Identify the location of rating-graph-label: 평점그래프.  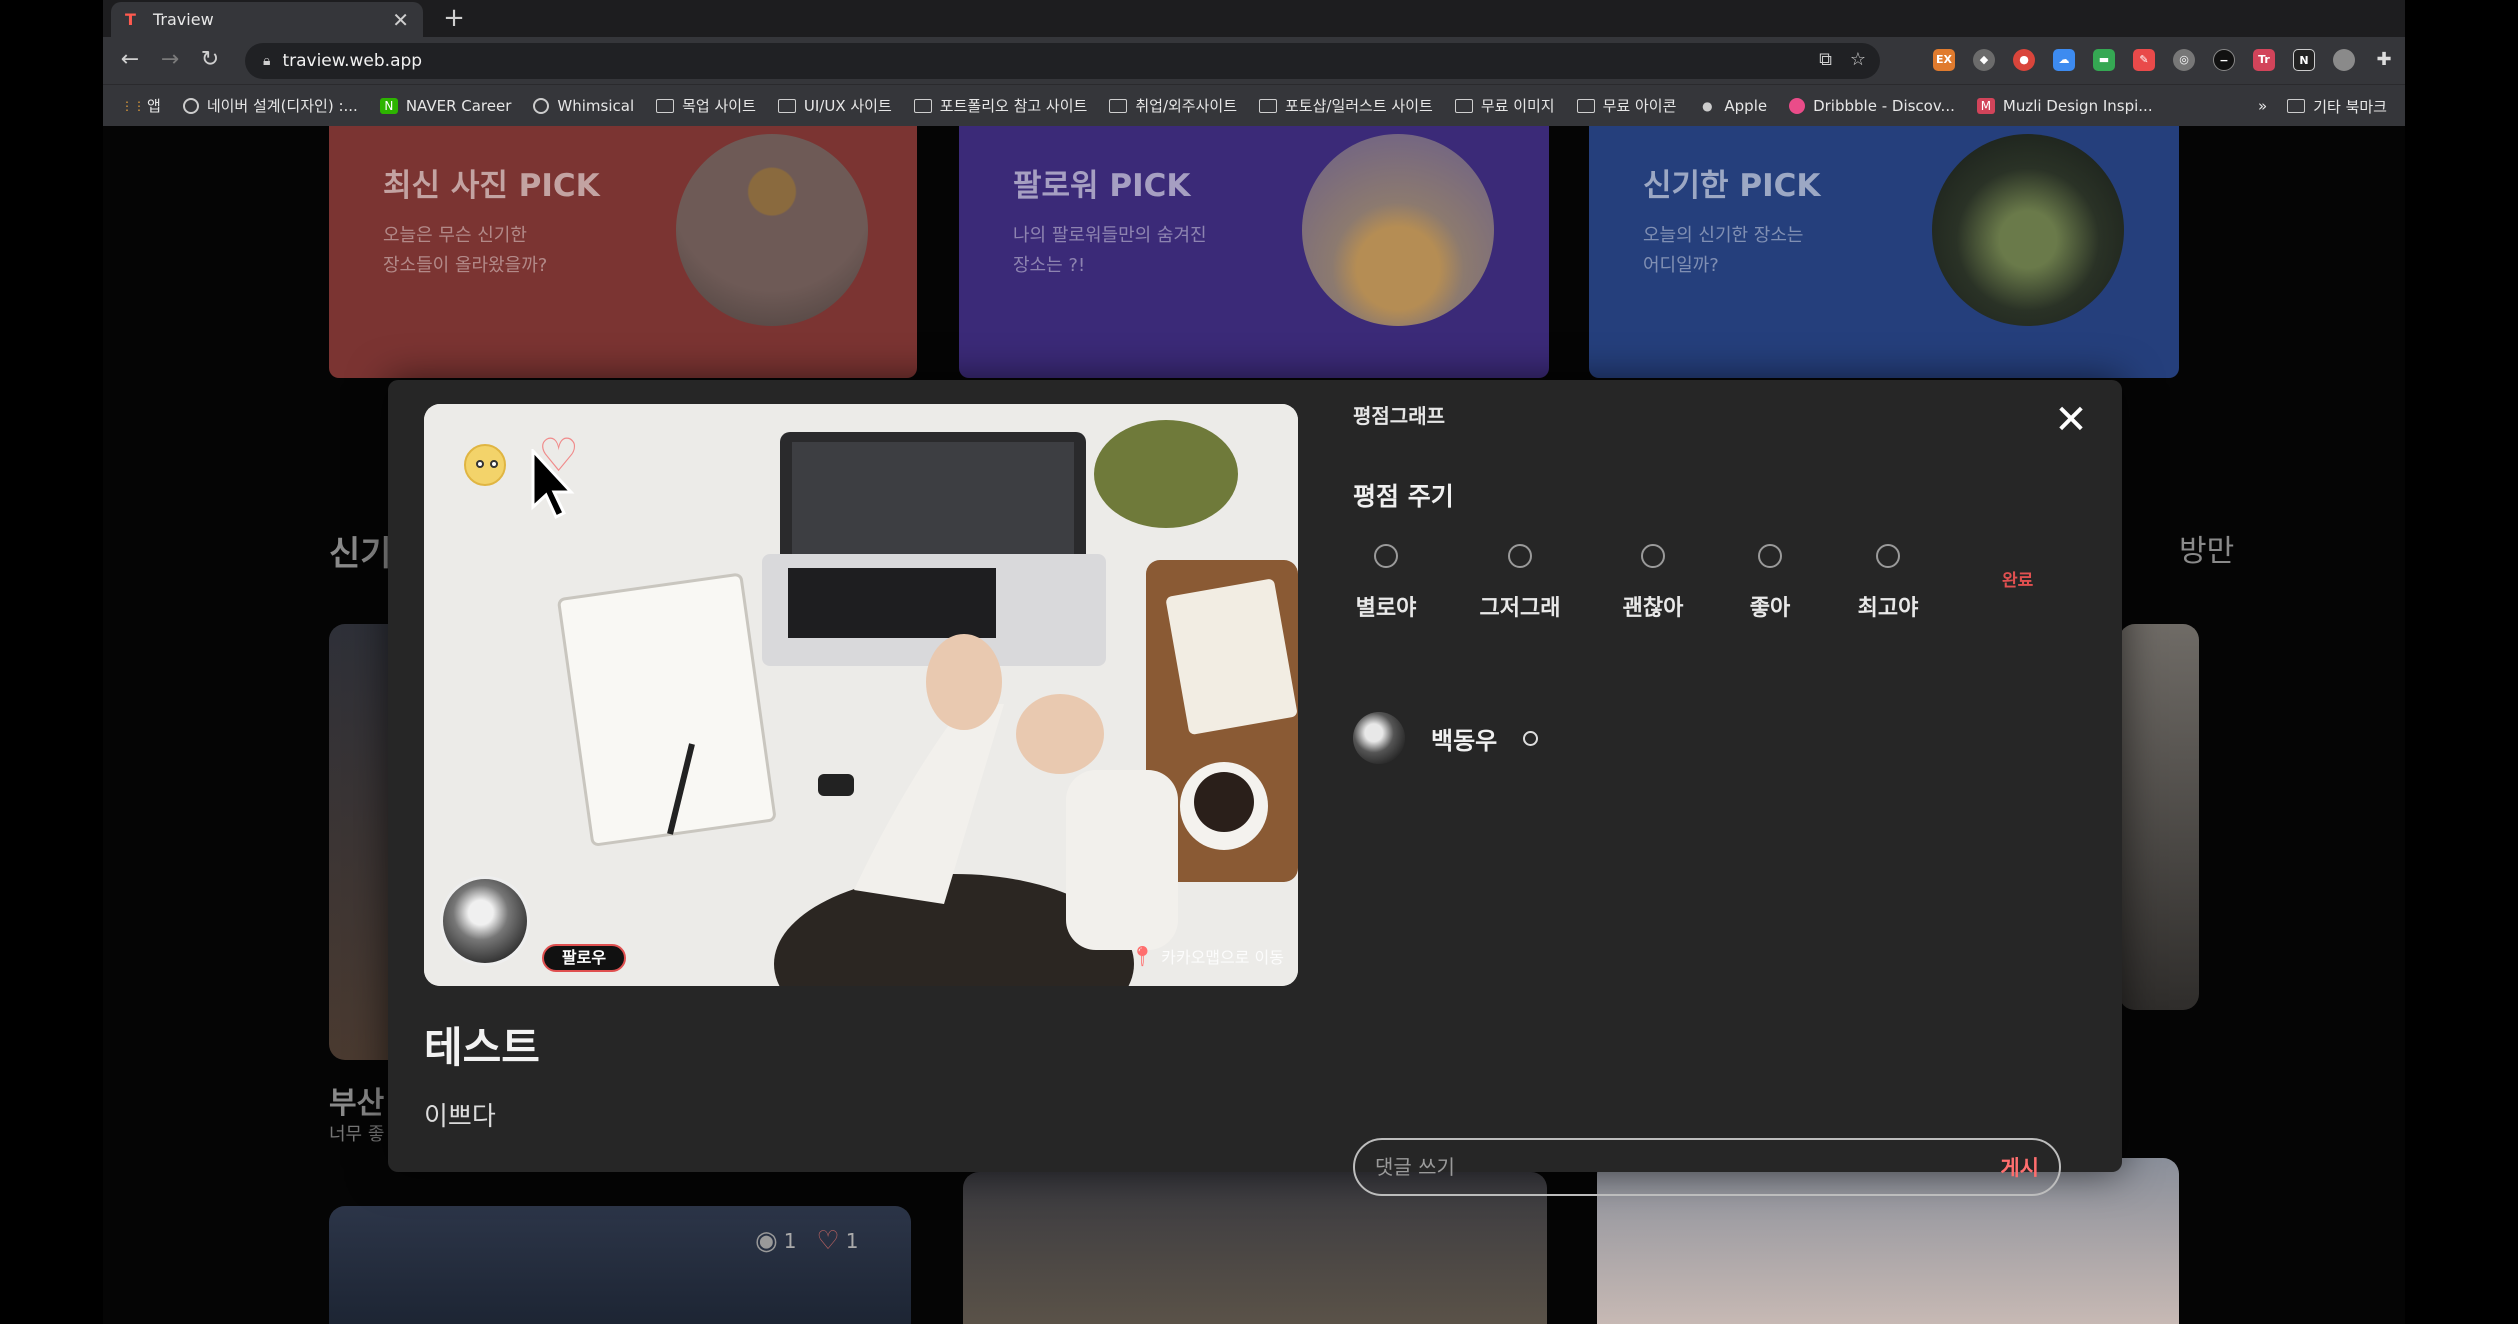
(1399, 414).